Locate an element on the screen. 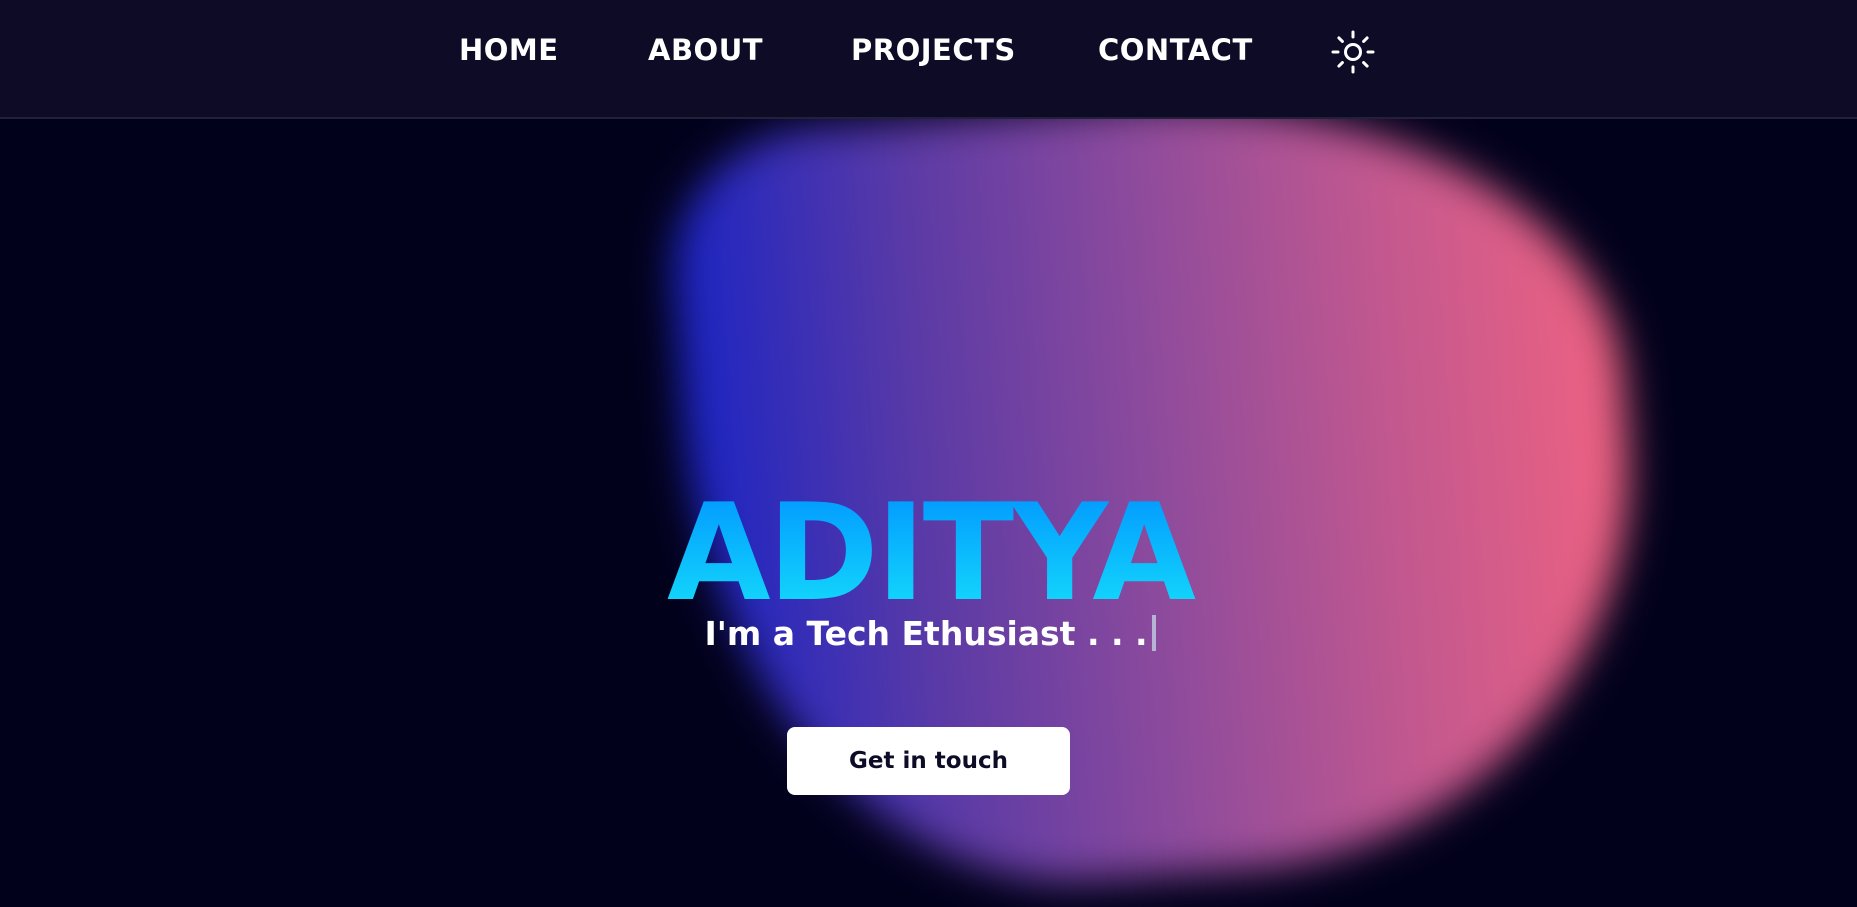 This screenshot has height=907, width=1857. nav-about-link: ABOUT is located at coordinates (705, 50).